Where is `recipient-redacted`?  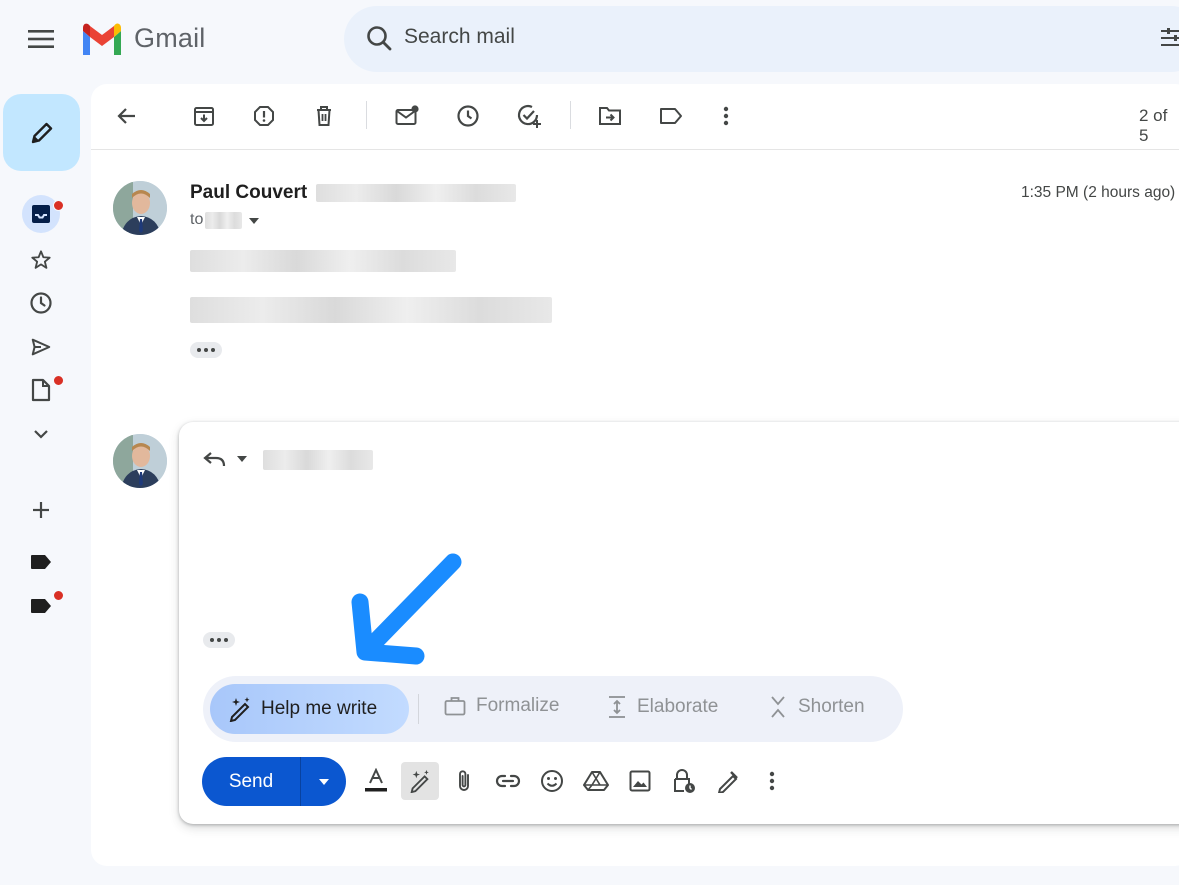
recipient-redacted is located at coordinates (223, 220).